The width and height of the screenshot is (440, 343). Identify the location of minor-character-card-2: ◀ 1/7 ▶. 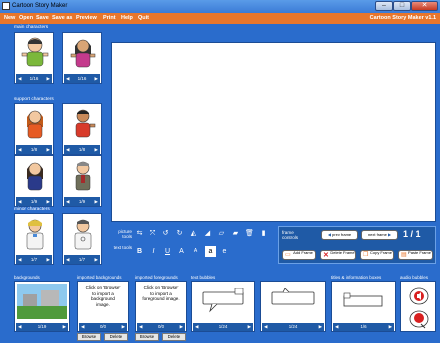
(82, 239).